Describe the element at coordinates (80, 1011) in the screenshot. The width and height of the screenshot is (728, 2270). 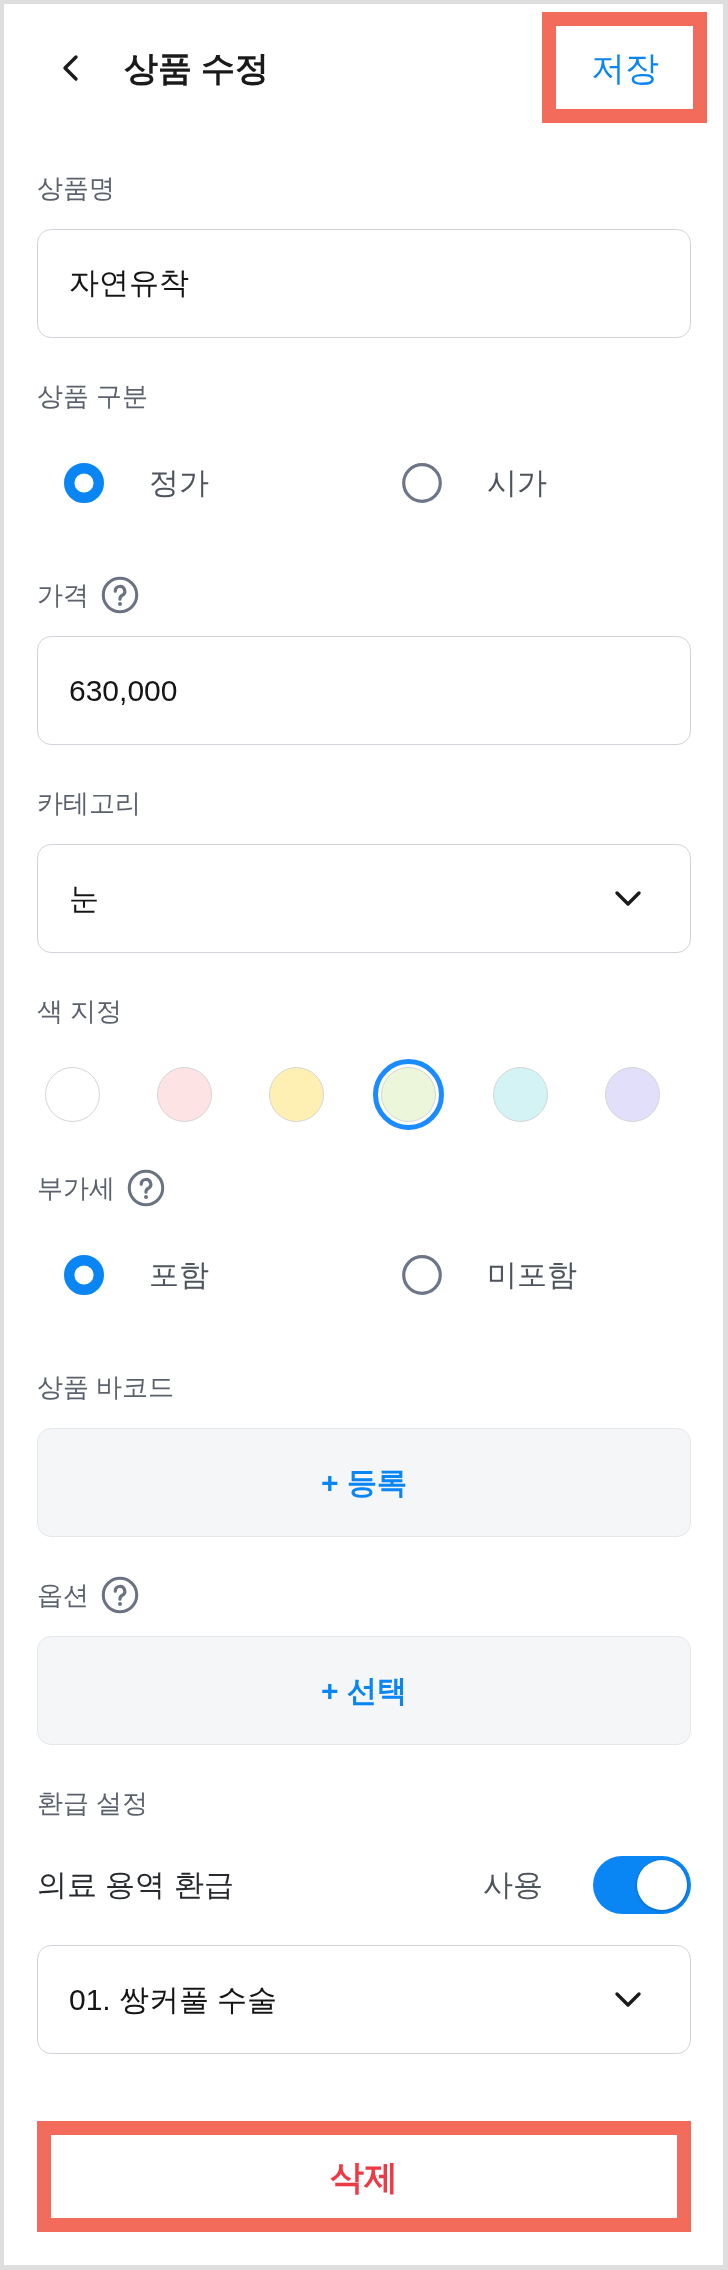
I see `field-label: 색 지정` at that location.